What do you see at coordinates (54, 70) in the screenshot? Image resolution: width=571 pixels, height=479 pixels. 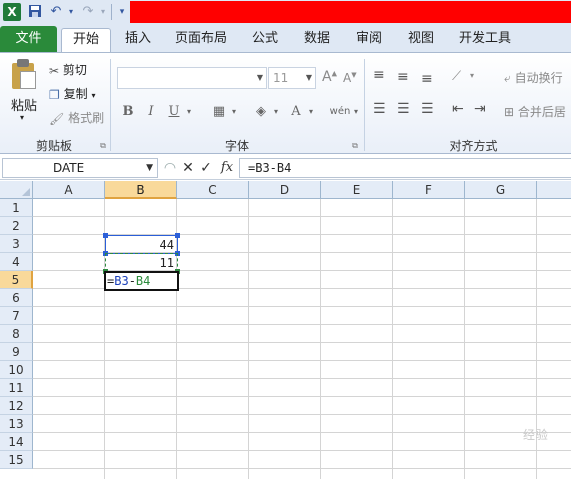 I see `scissors-icon: ✂` at bounding box center [54, 70].